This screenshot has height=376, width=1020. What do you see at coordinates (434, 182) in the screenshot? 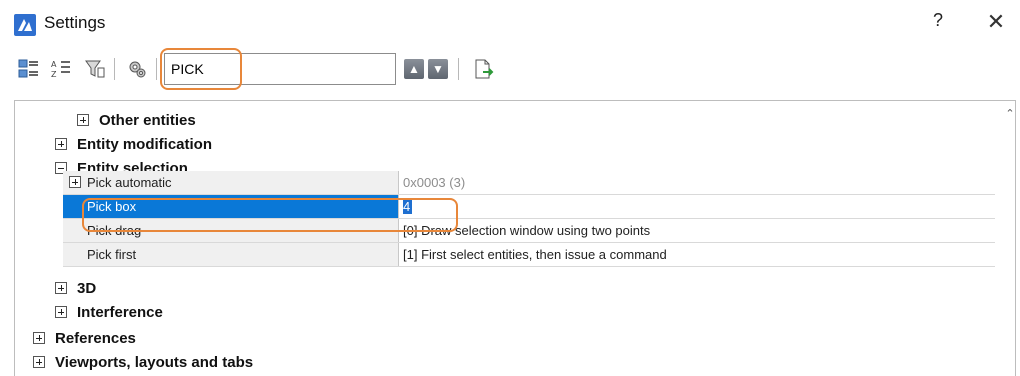
I see `property-value: 0x0003 (3)` at bounding box center [434, 182].